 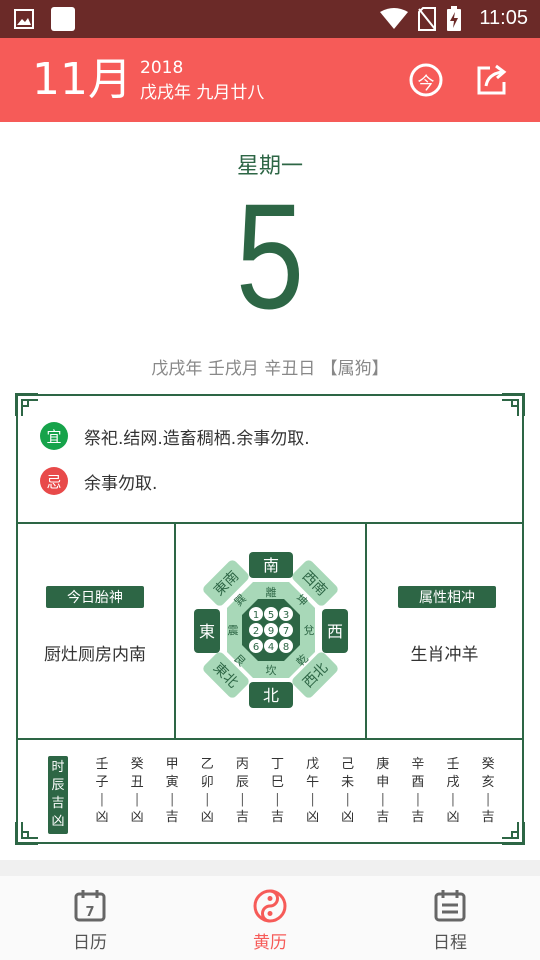 I want to click on grid-number: 1, so click(x=256, y=615).